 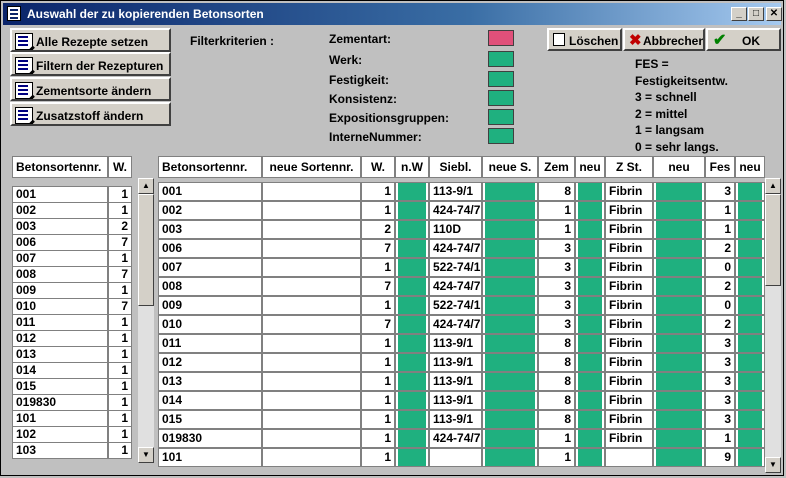 I want to click on main-cell-fes: 0, so click(x=720, y=305).